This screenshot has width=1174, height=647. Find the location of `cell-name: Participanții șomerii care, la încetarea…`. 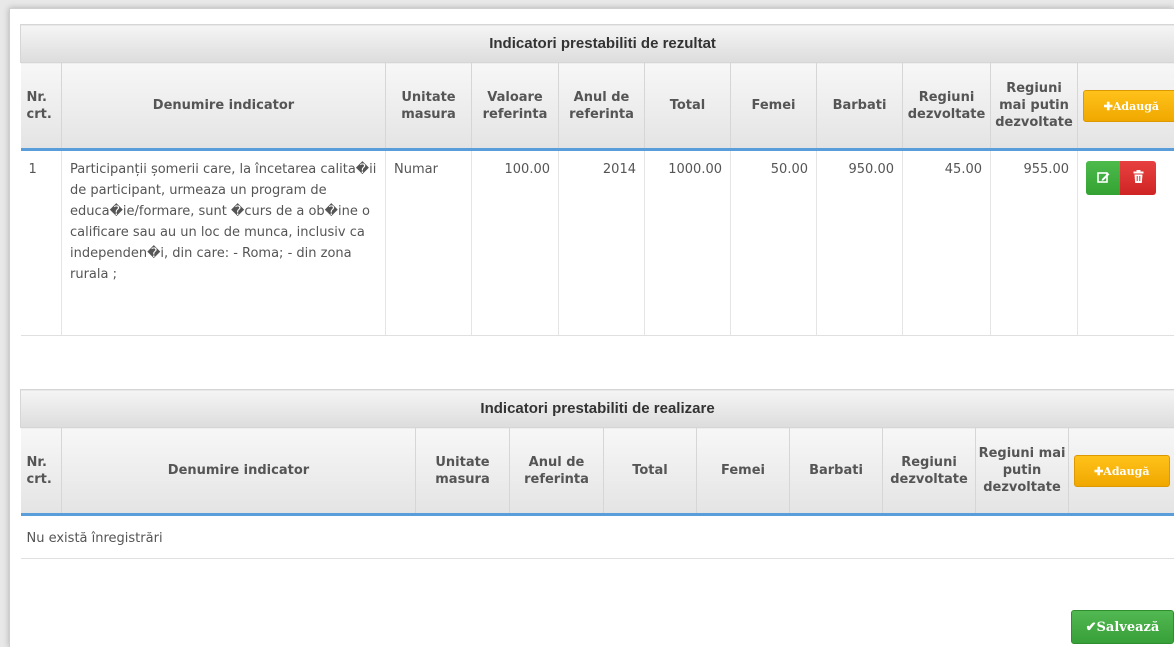

cell-name: Participanții șomerii care, la încetarea… is located at coordinates (223, 242).